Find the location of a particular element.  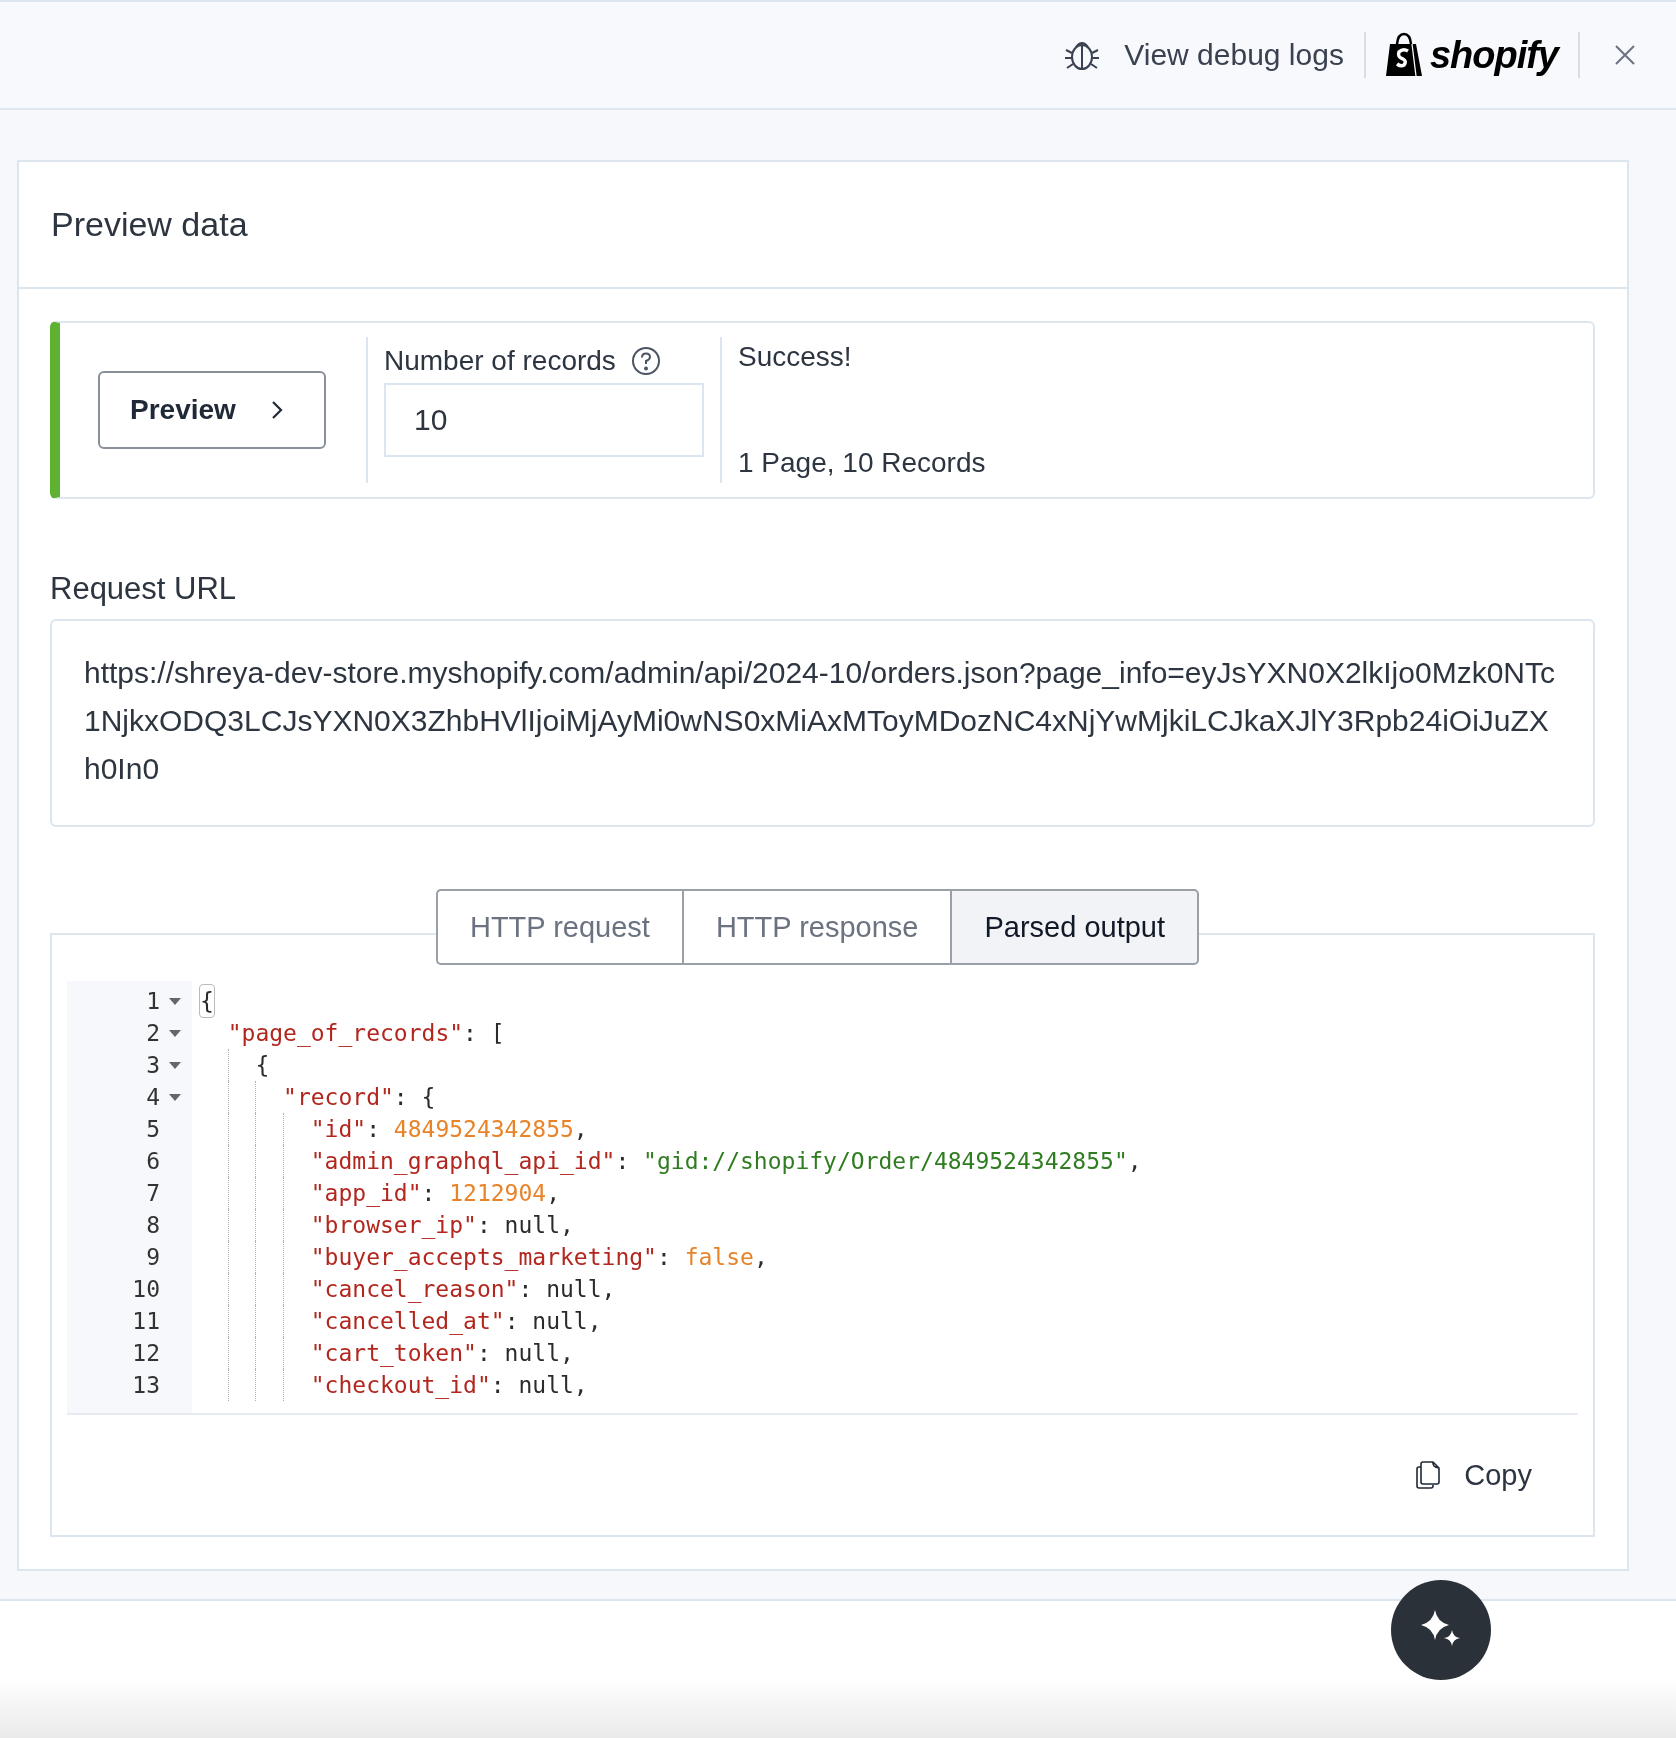

chevron-right-icon is located at coordinates (276, 410).